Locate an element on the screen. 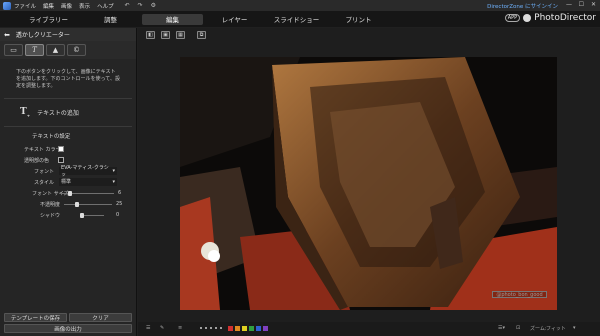  panel-tabs: ▭ T ▲ © is located at coordinates (68, 50).